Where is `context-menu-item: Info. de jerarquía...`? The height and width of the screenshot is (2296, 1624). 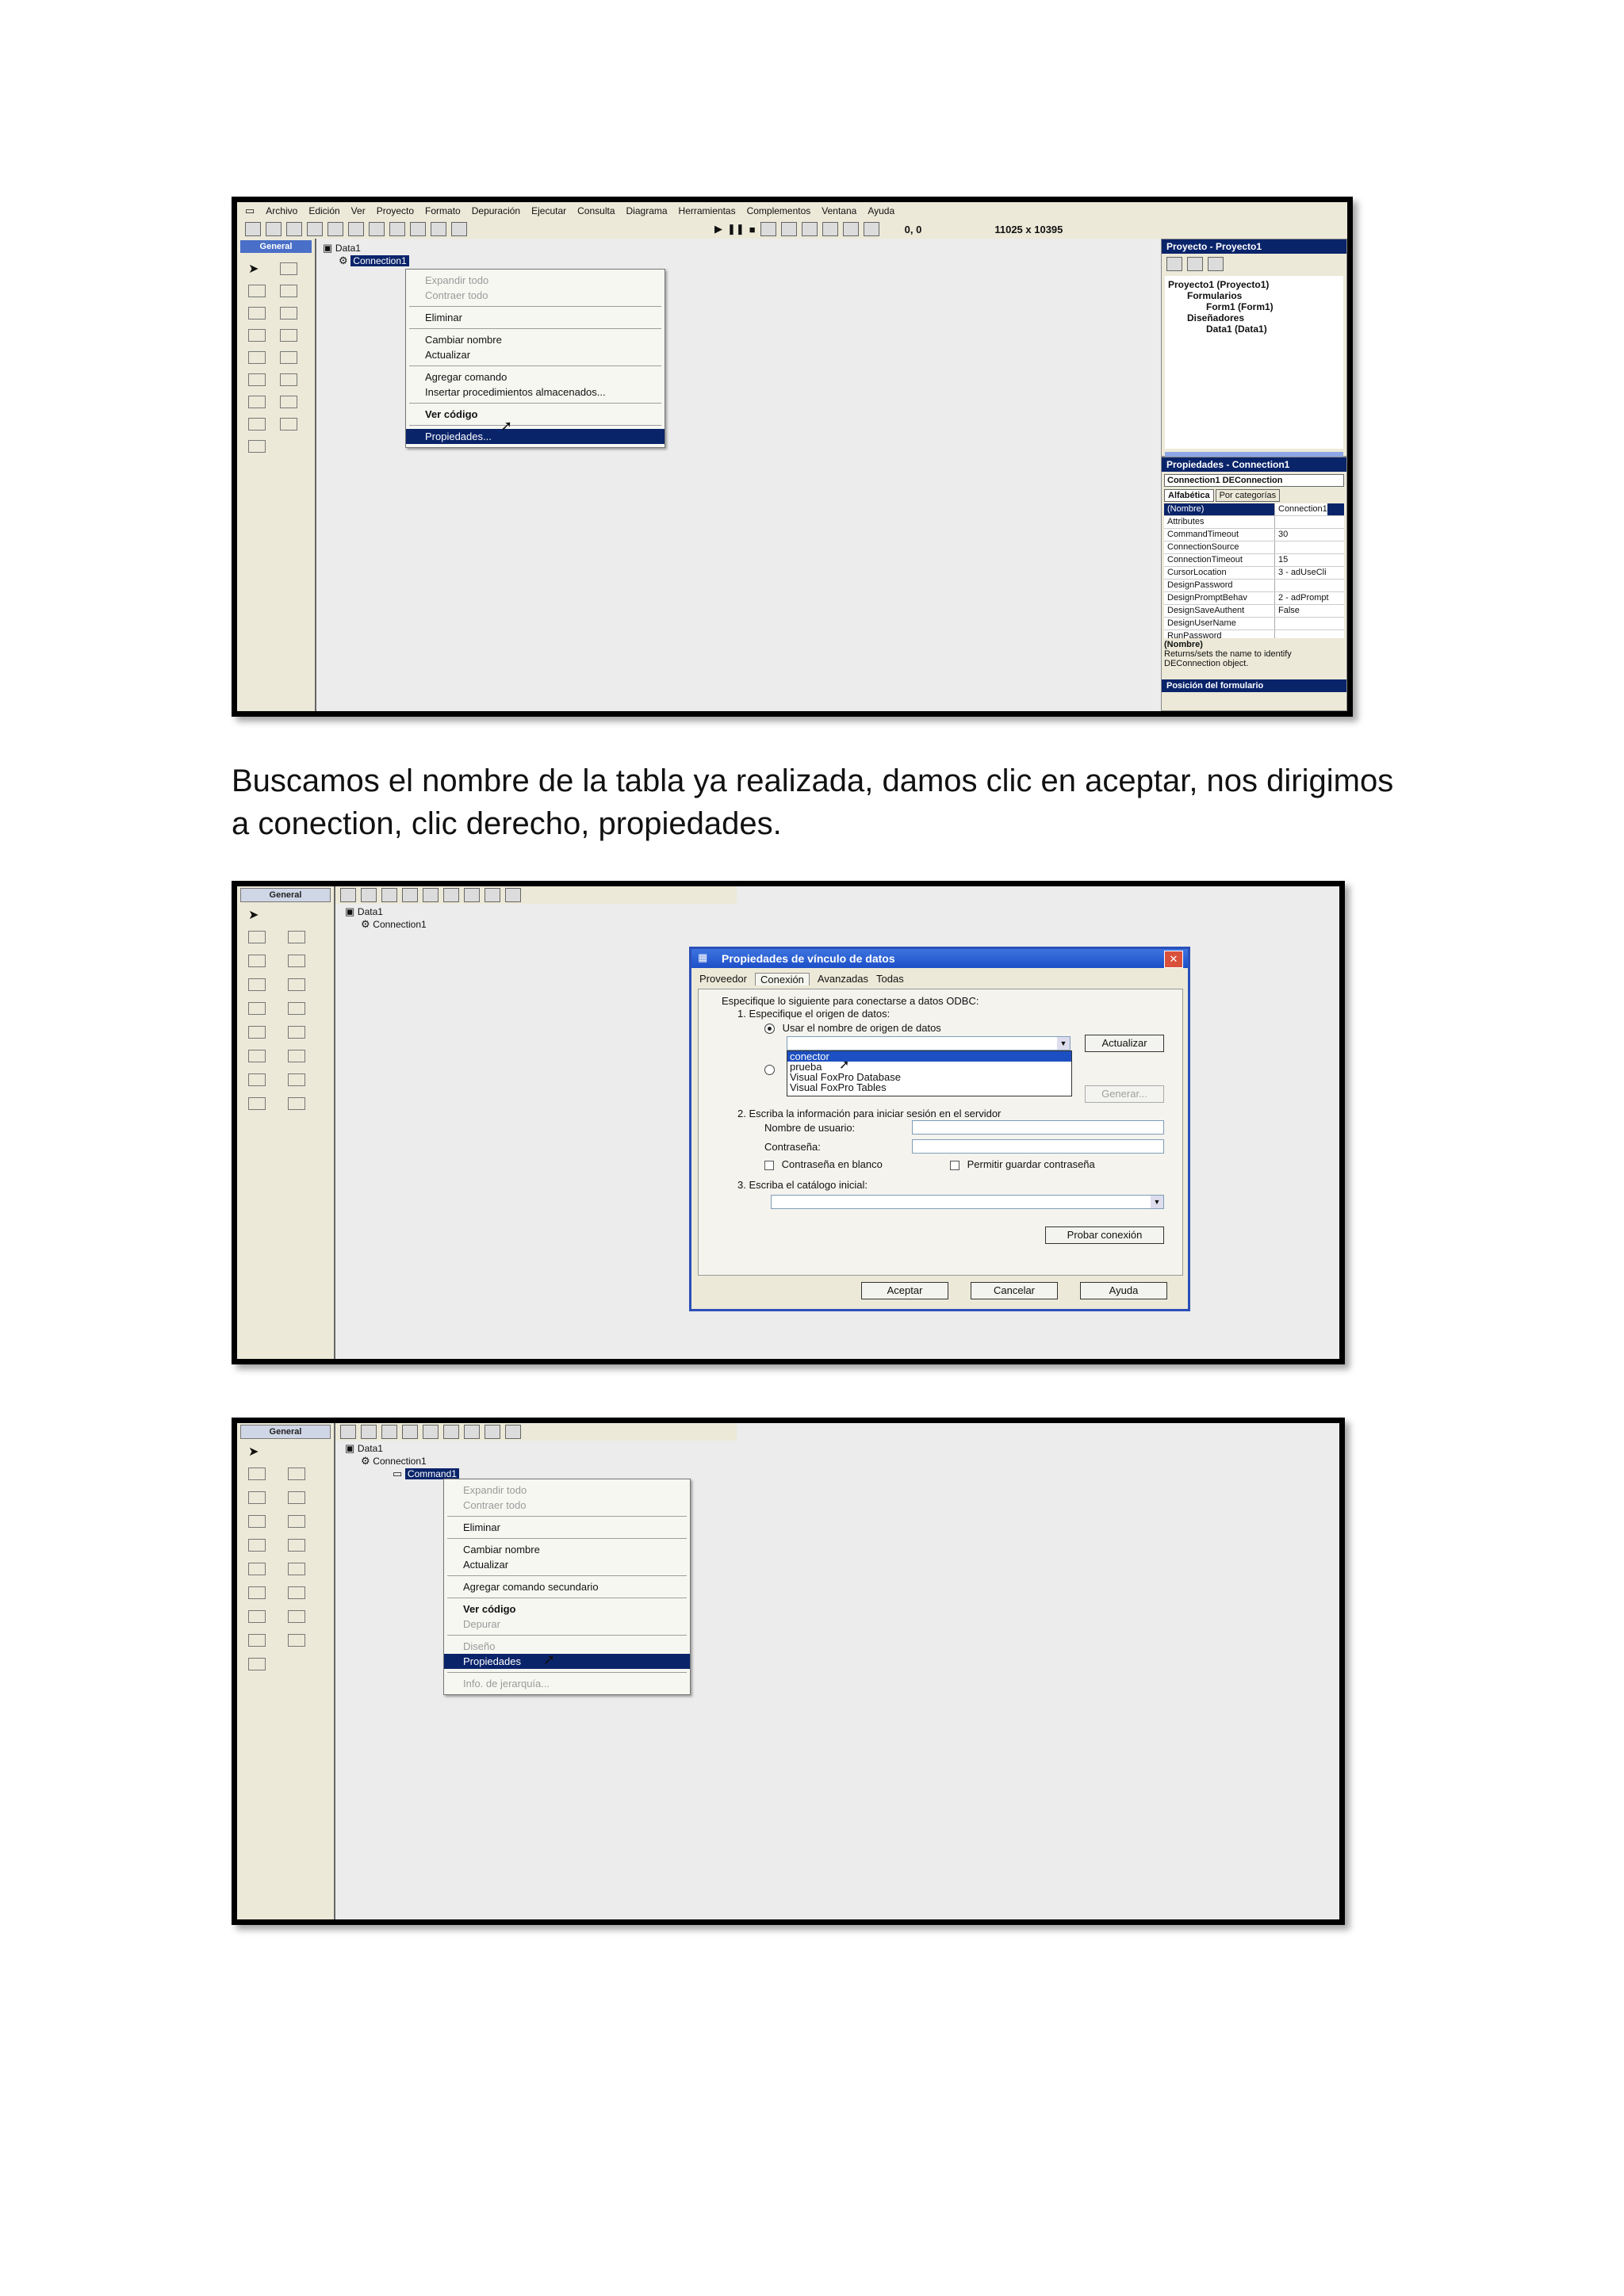
context-menu-item: Info. de jerarquía... is located at coordinates (567, 1683).